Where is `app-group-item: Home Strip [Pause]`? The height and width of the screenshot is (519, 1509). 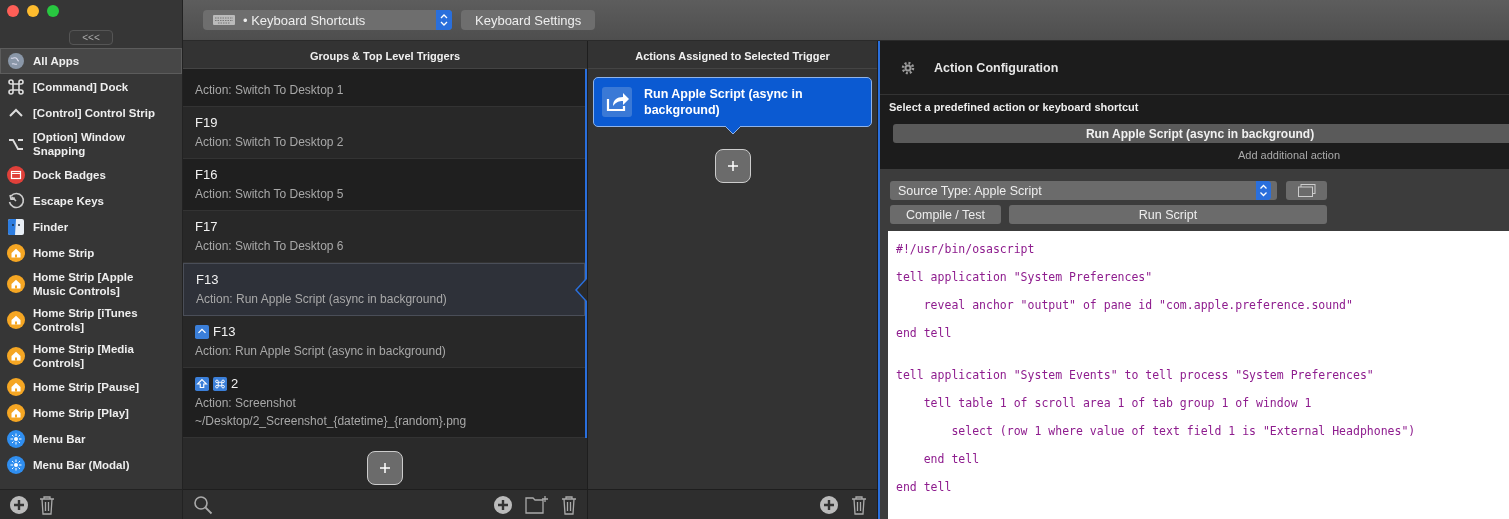
app-group-item: Home Strip [Pause] is located at coordinates (91, 387).